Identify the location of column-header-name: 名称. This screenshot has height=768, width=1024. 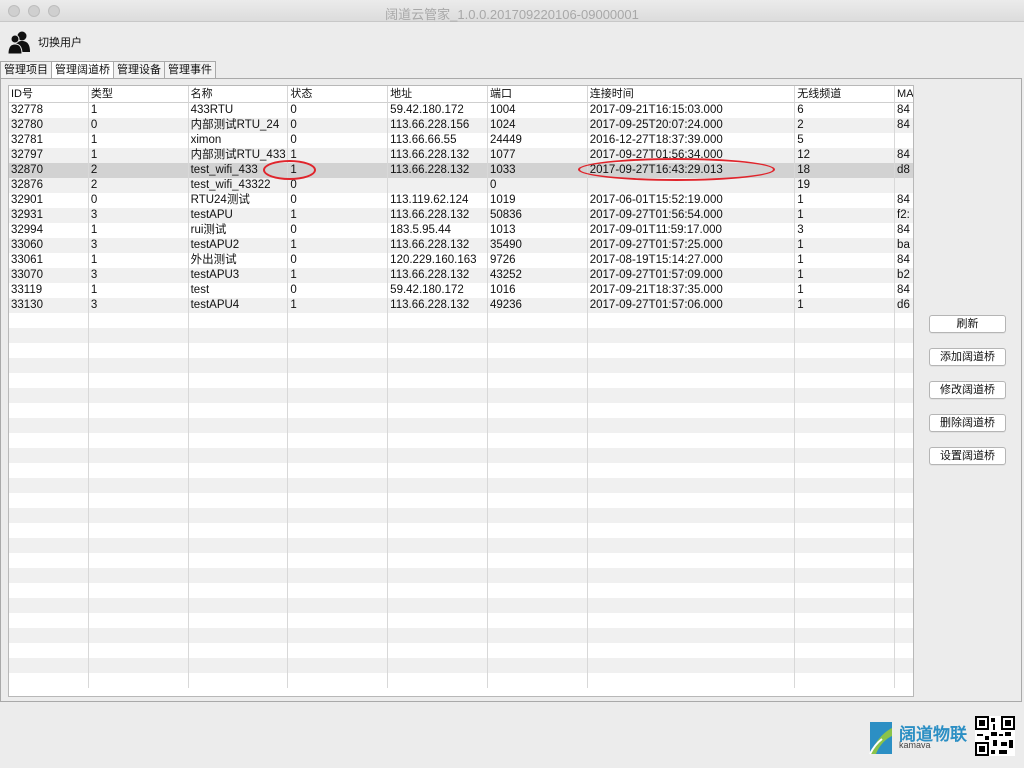
(239, 94).